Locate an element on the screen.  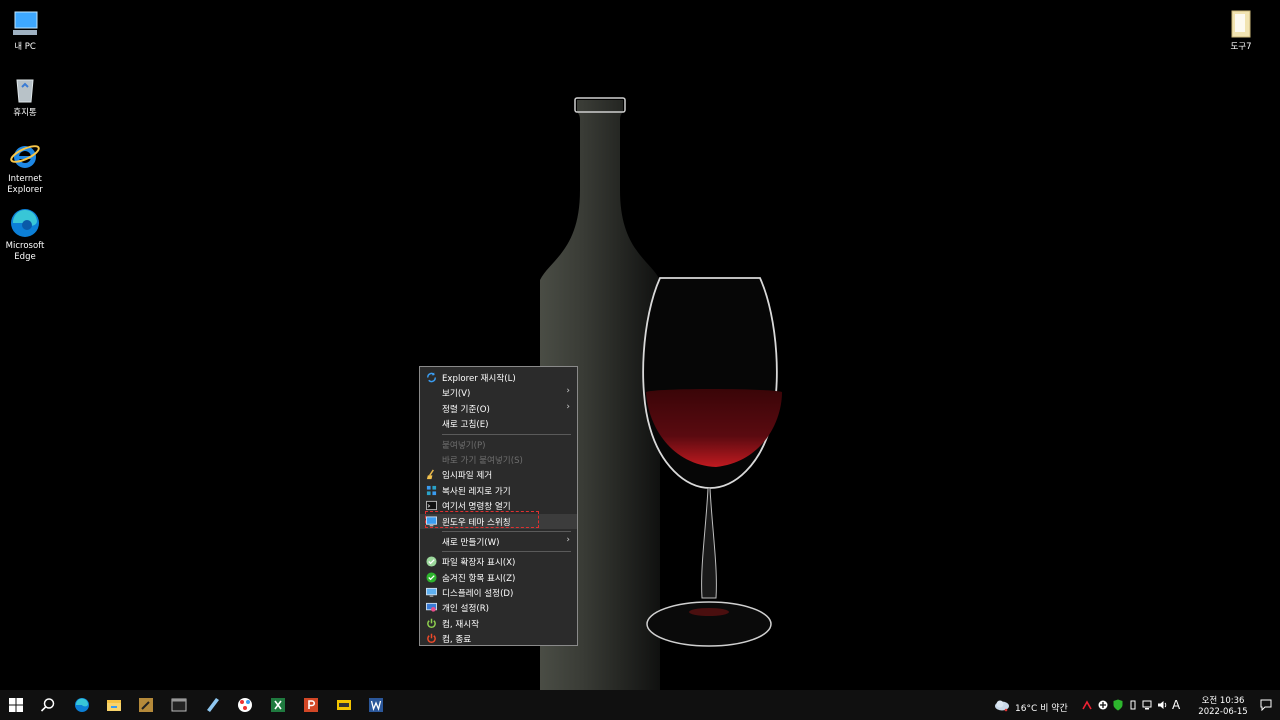
internet-explorer-icon is located at coordinates (25, 156).